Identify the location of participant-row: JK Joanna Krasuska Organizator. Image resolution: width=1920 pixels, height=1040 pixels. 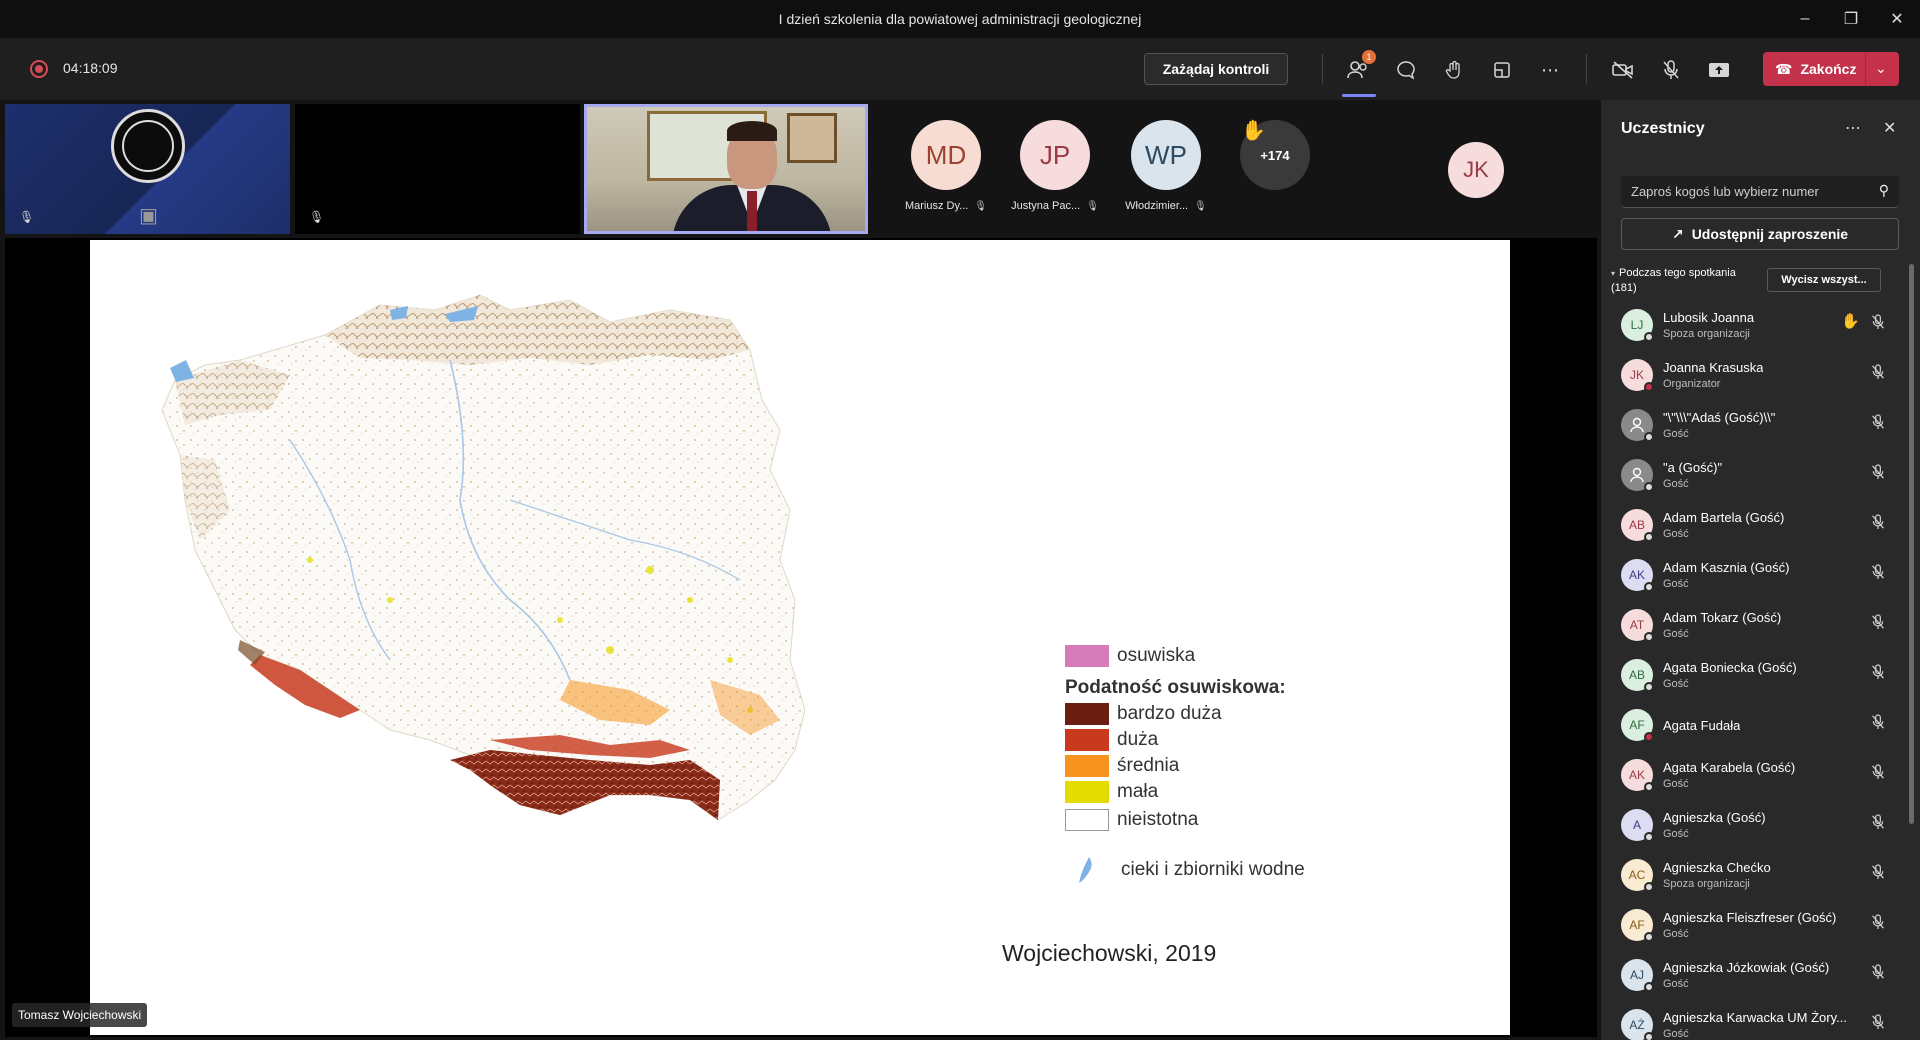
(1756, 375).